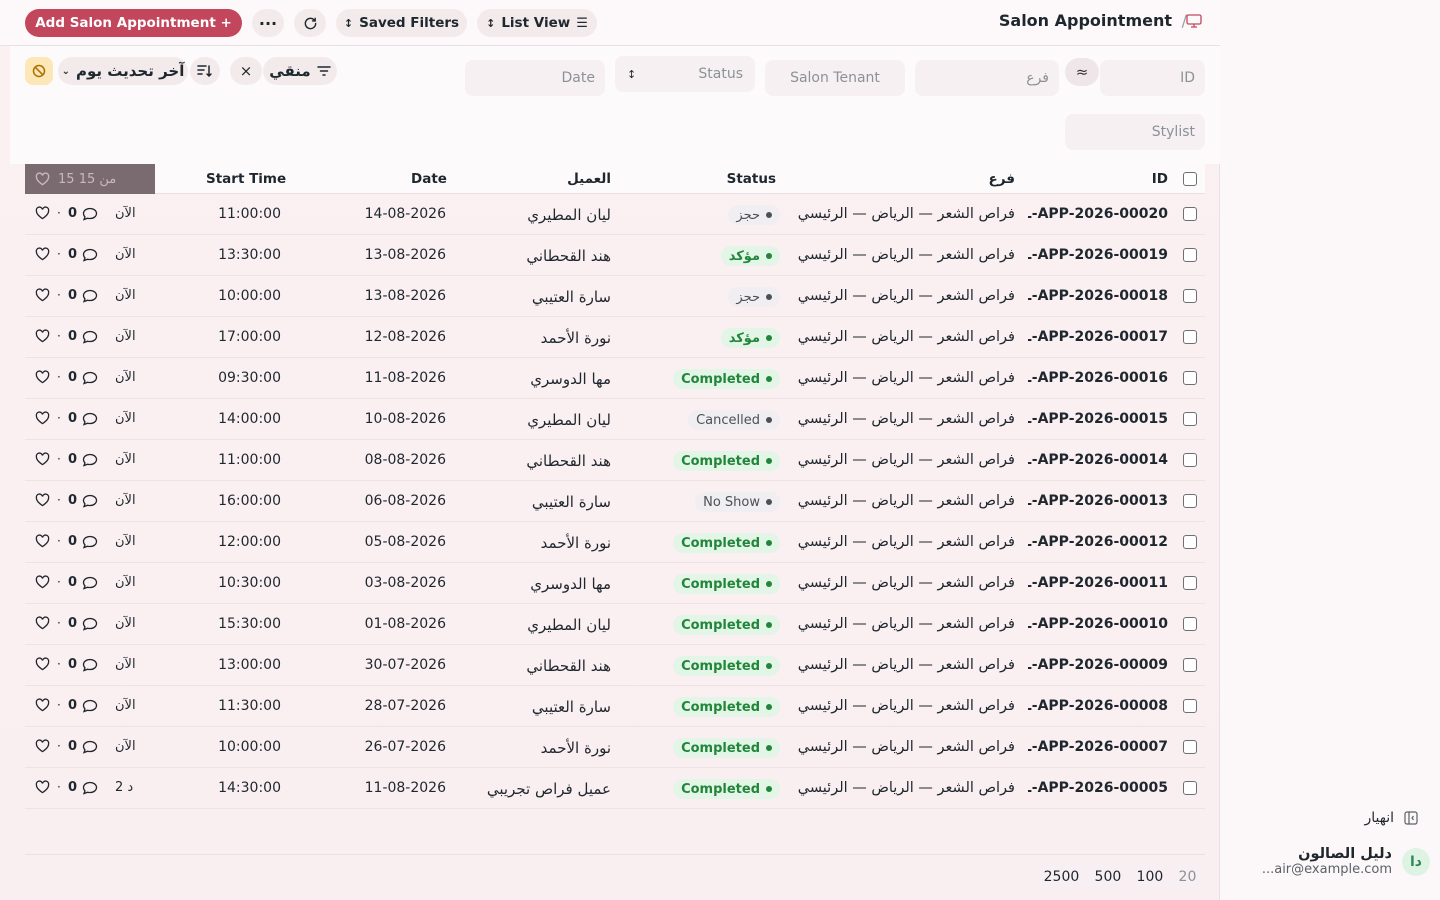 Image resolution: width=1440 pixels, height=900 pixels. I want to click on date-filter-input: Date, so click(535, 78).